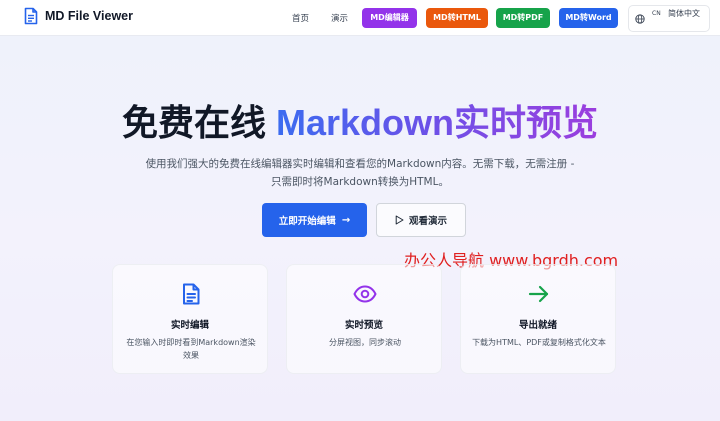 The image size is (720, 421). What do you see at coordinates (523, 18) in the screenshot?
I see `md-to-pdf-button: MD转PDF` at bounding box center [523, 18].